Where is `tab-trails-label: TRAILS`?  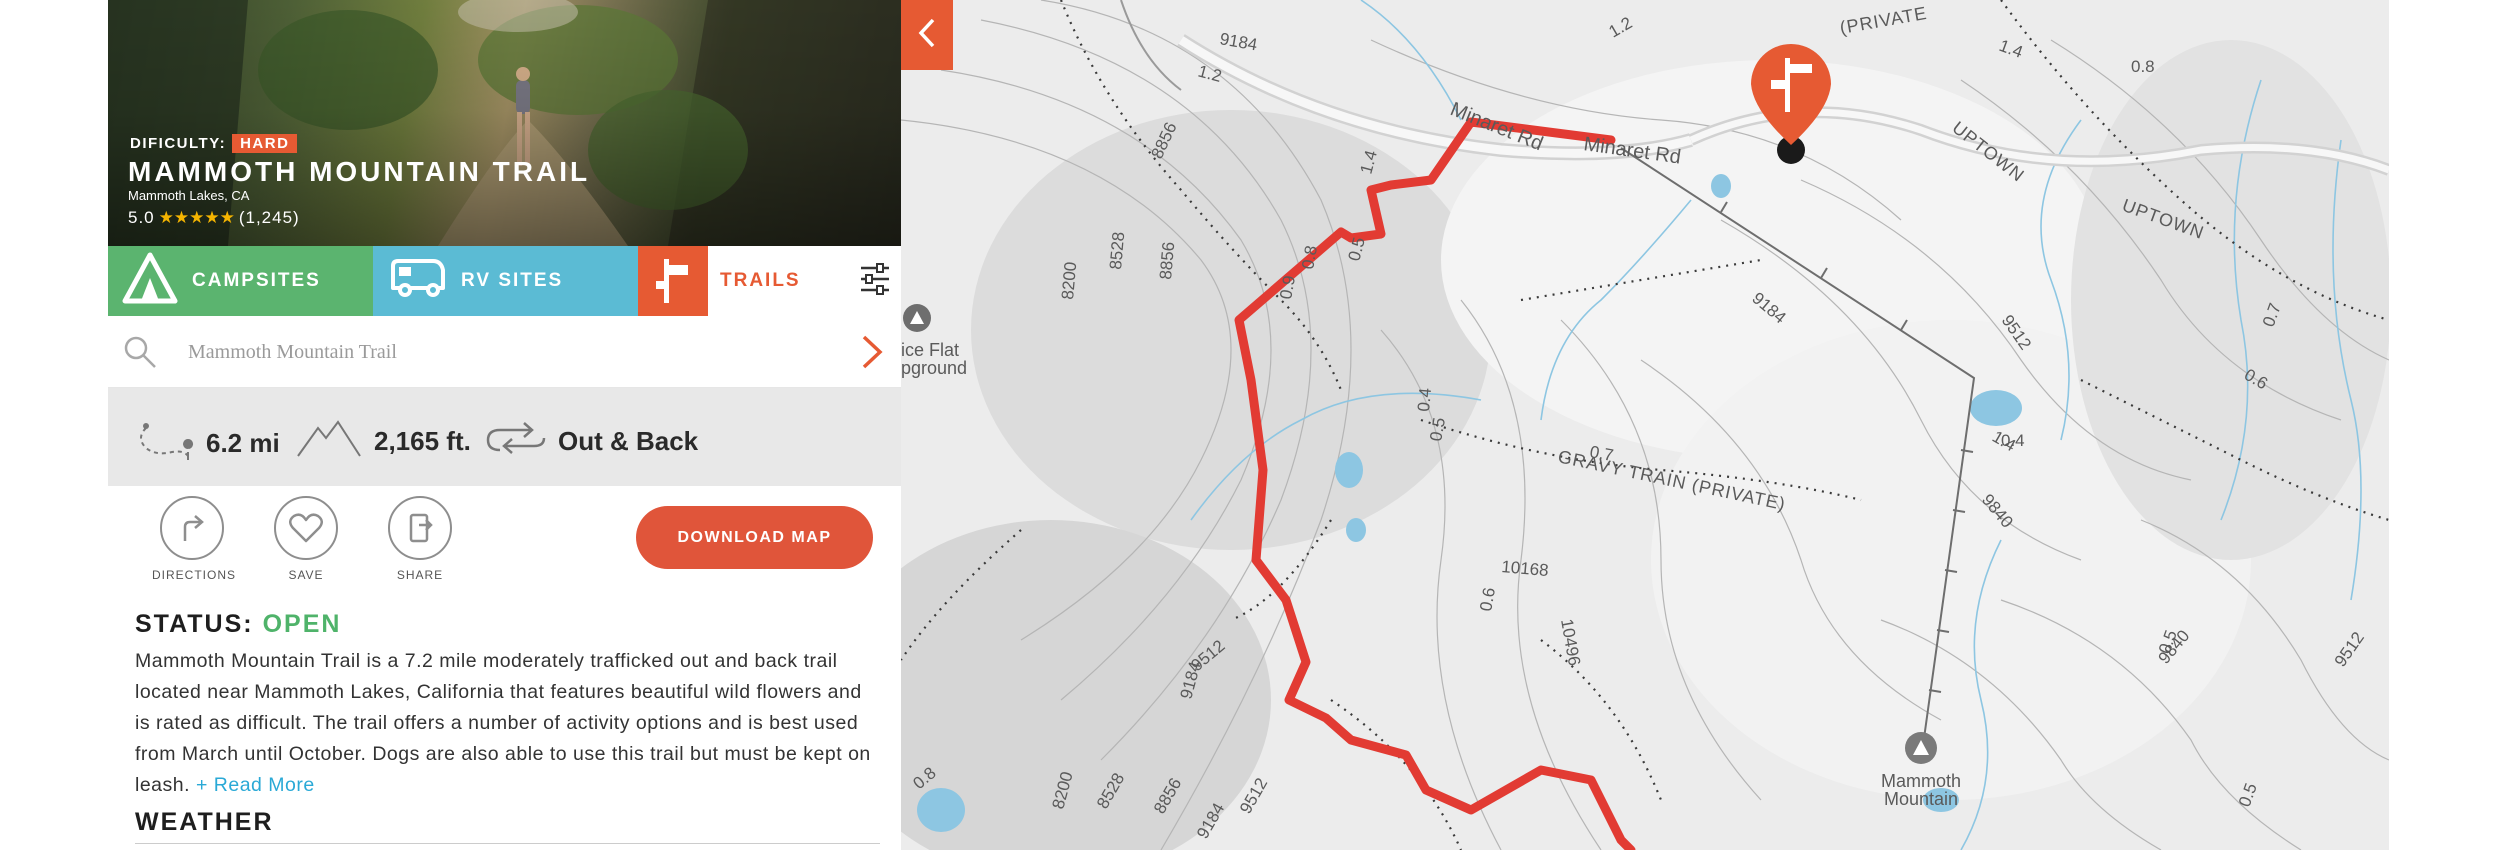 tab-trails-label: TRAILS is located at coordinates (760, 280).